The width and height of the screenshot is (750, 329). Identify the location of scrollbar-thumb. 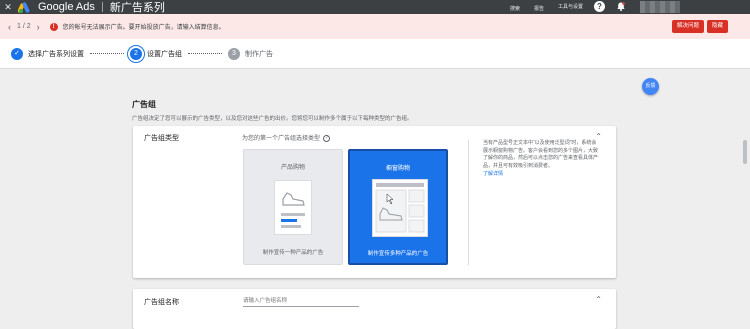
(745, 152).